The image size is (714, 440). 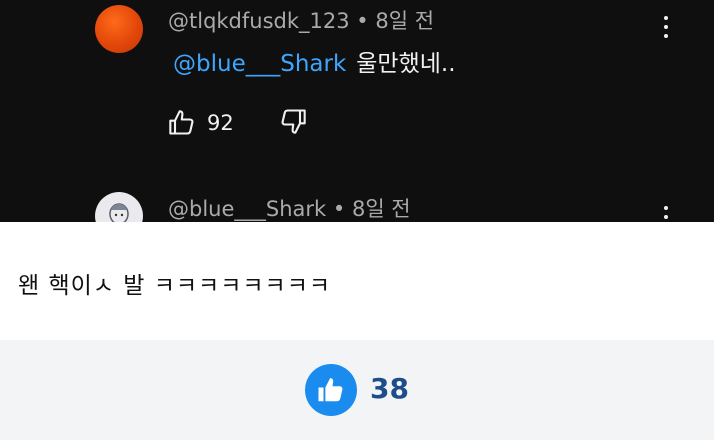 What do you see at coordinates (406, 64) in the screenshot?
I see `comment-text: 울만했네..` at bounding box center [406, 64].